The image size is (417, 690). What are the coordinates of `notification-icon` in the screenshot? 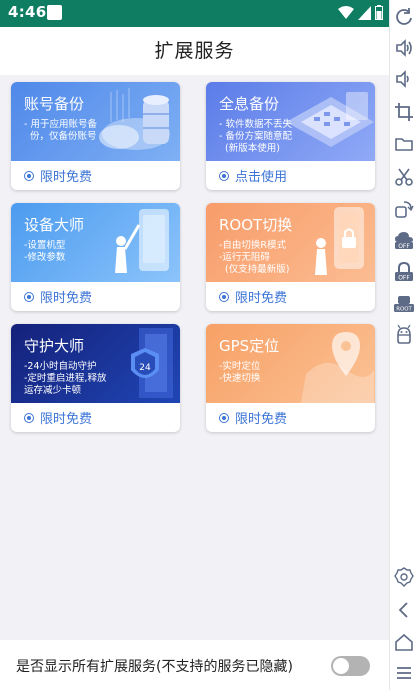 It's located at (54, 12).